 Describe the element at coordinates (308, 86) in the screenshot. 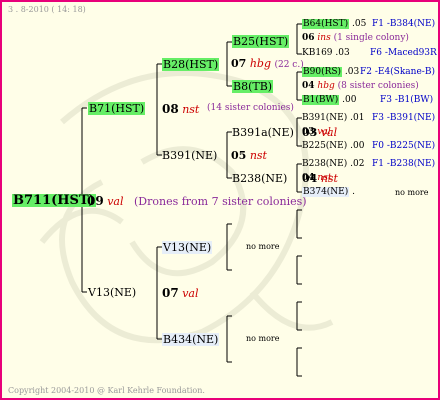

I see `gen4-row-5-year: 04` at that location.